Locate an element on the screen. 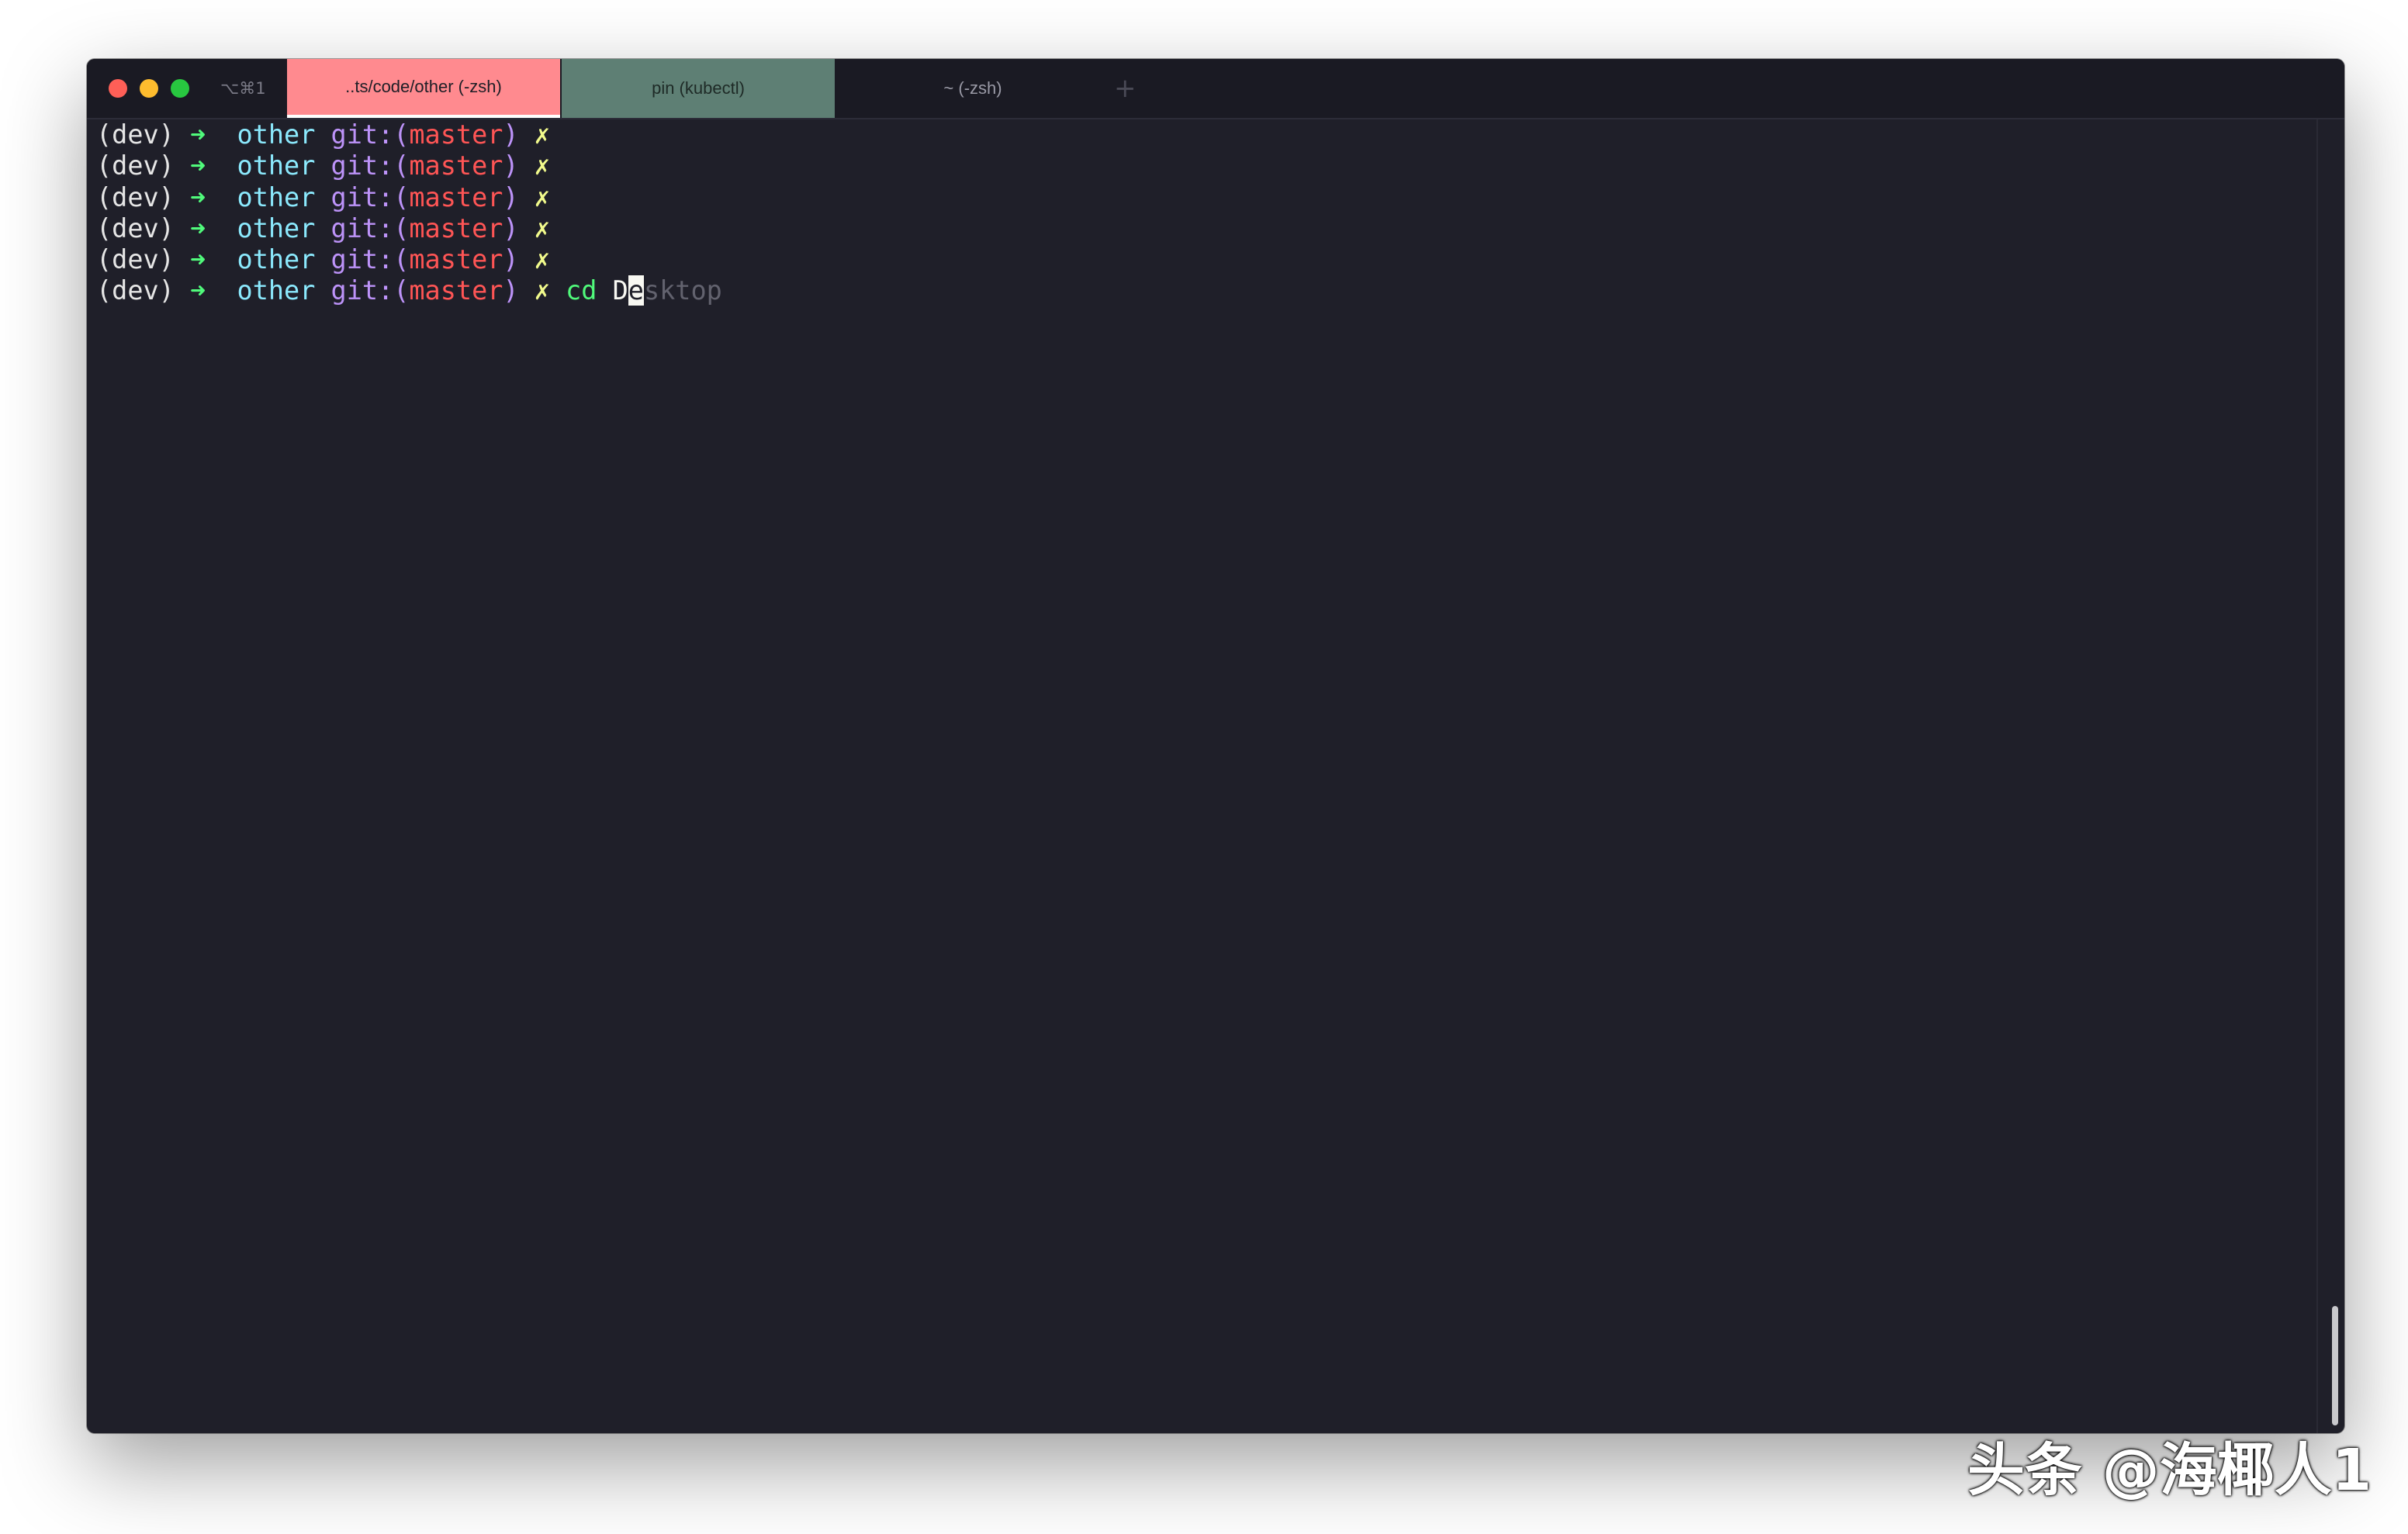 This screenshot has height=1534, width=2408. tab-label: ..ts/code/other (-zsh) is located at coordinates (423, 86).